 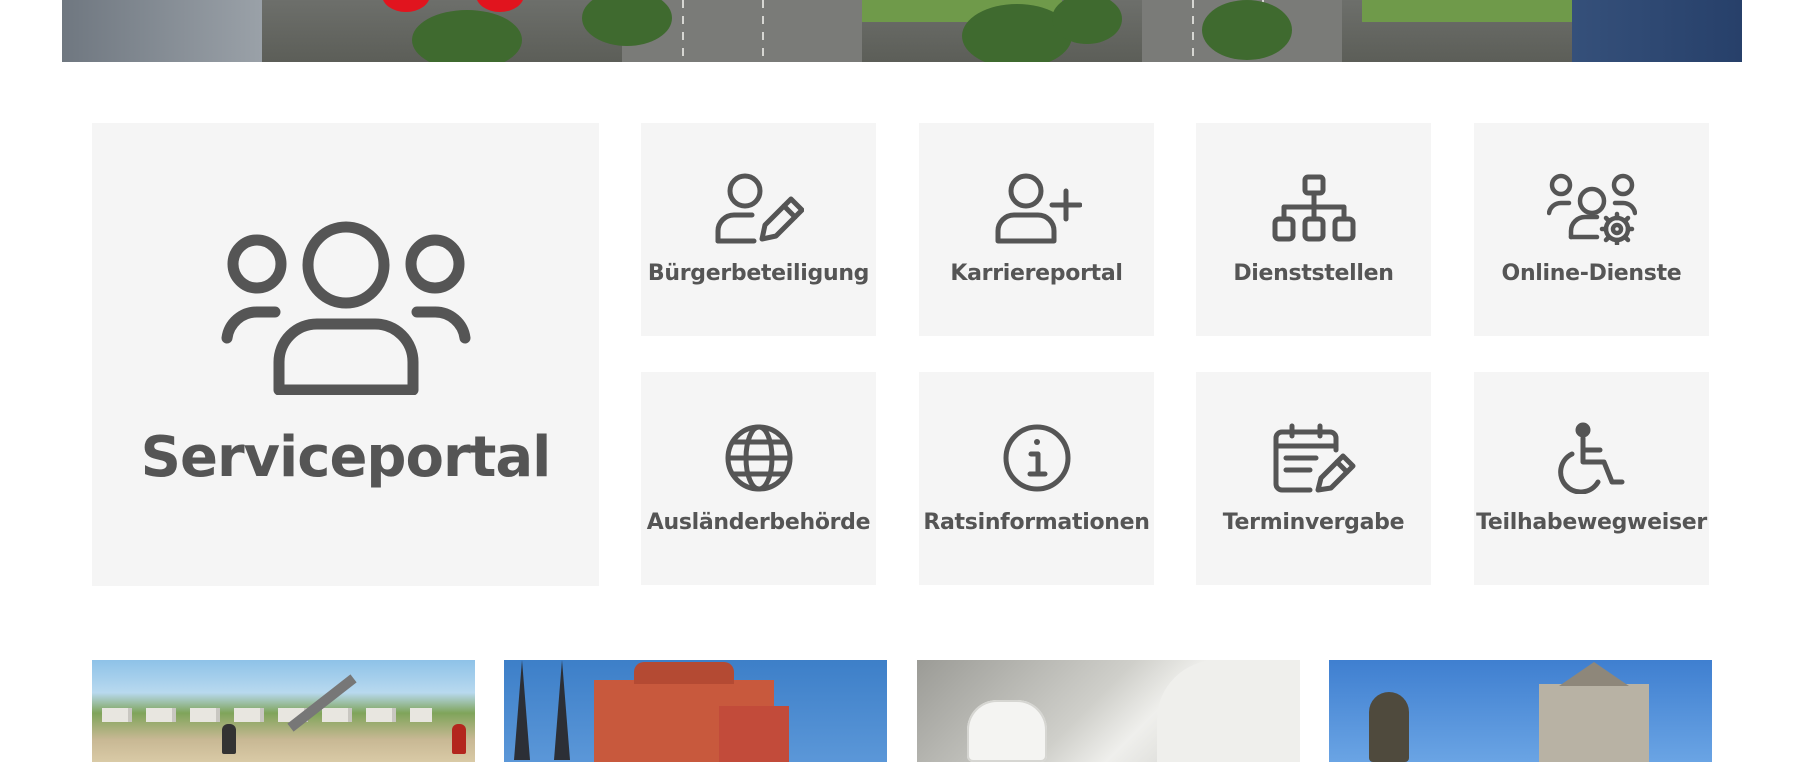 What do you see at coordinates (695, 711) in the screenshot?
I see `teaser-image-historic-house` at bounding box center [695, 711].